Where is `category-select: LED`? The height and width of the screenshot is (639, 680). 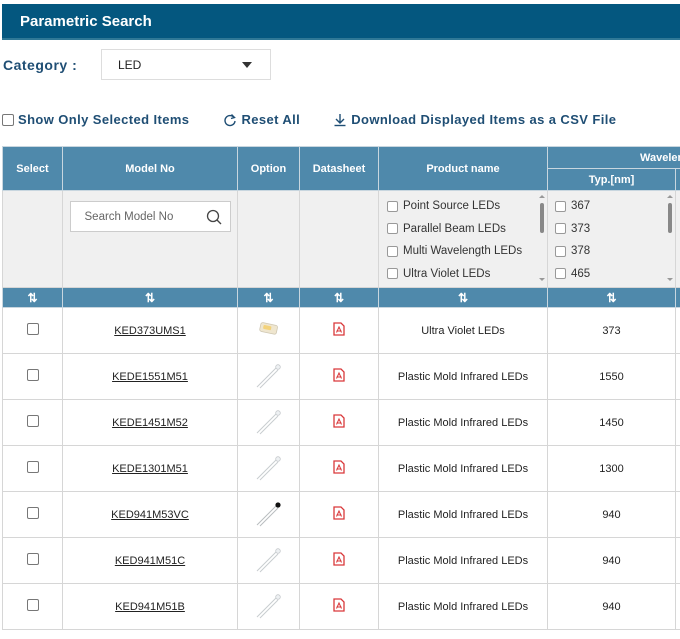 category-select: LED is located at coordinates (186, 64).